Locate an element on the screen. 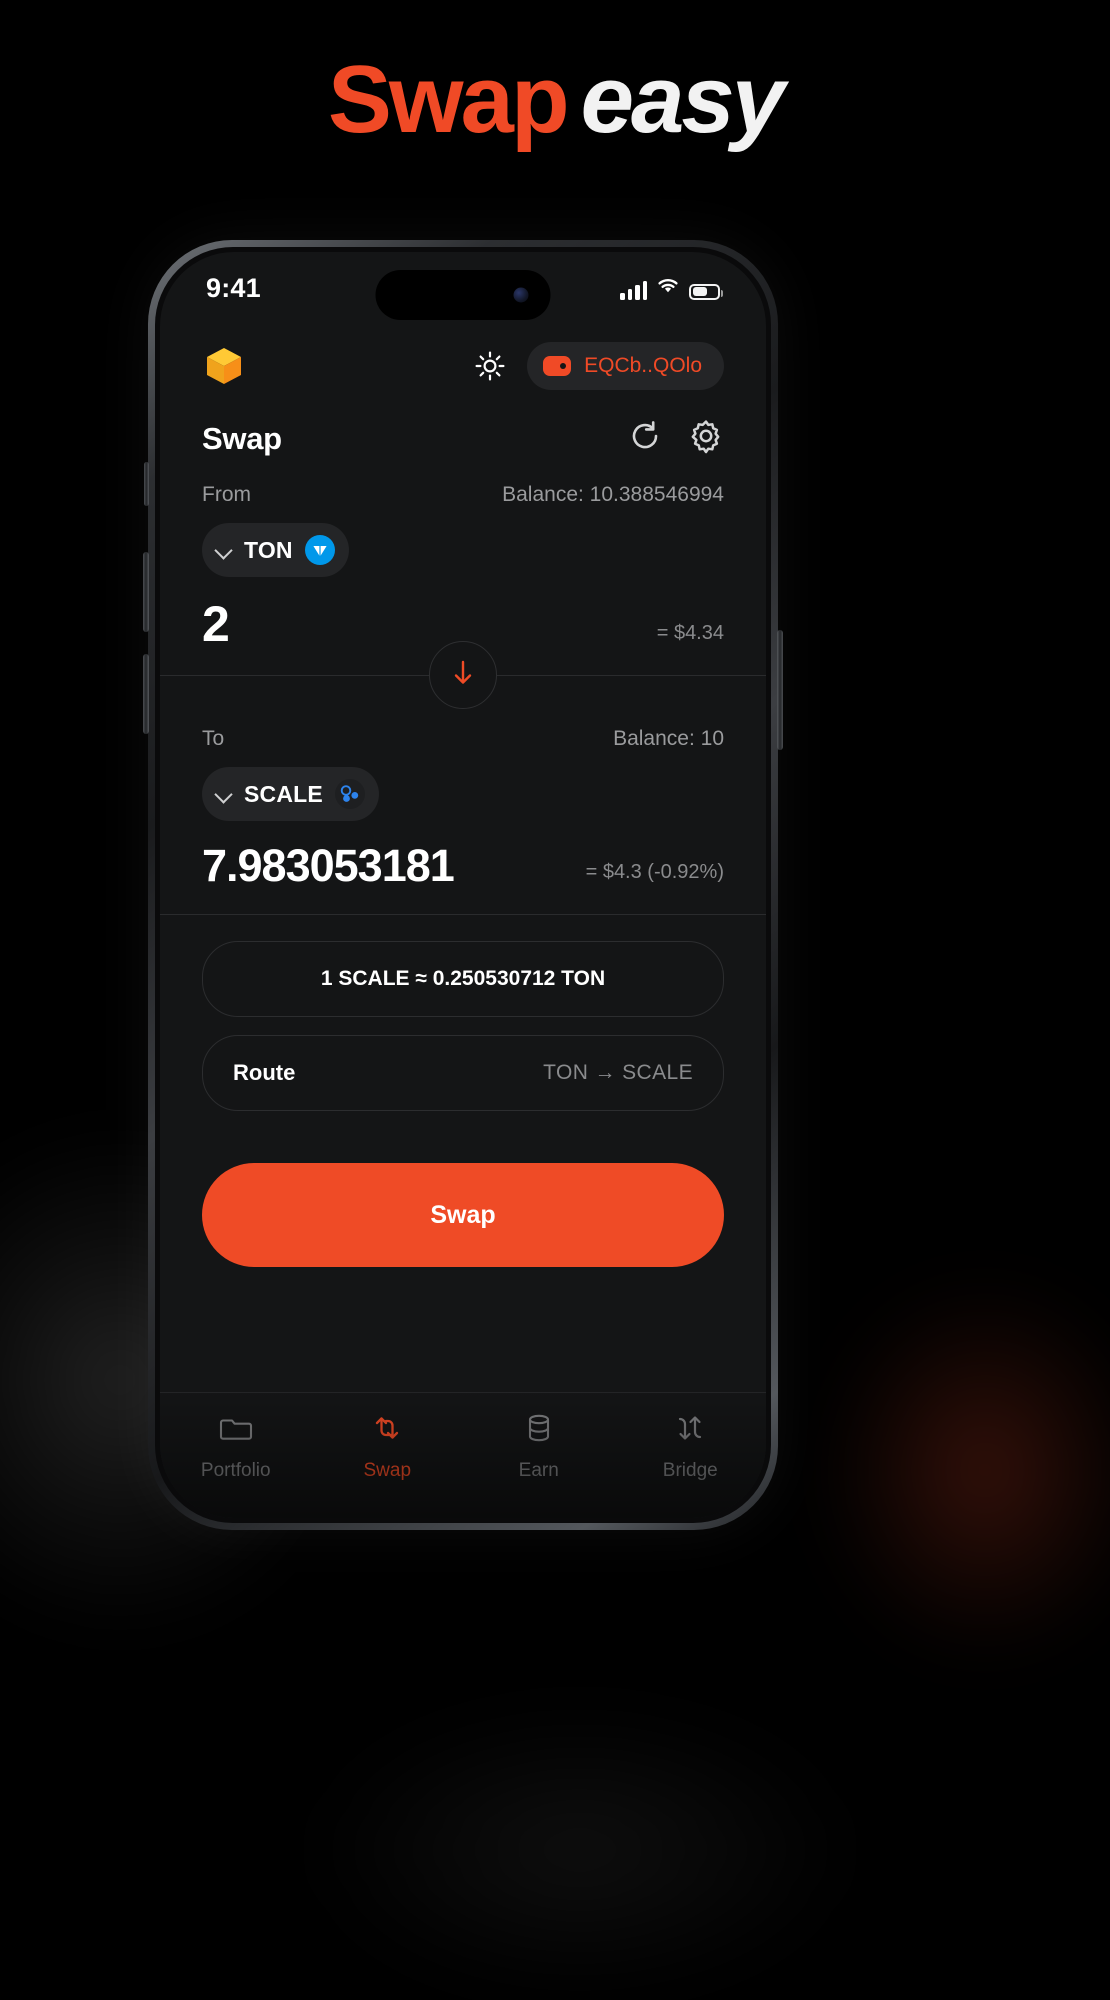  wallet-address-button: EQCb..QOlo is located at coordinates (625, 366).